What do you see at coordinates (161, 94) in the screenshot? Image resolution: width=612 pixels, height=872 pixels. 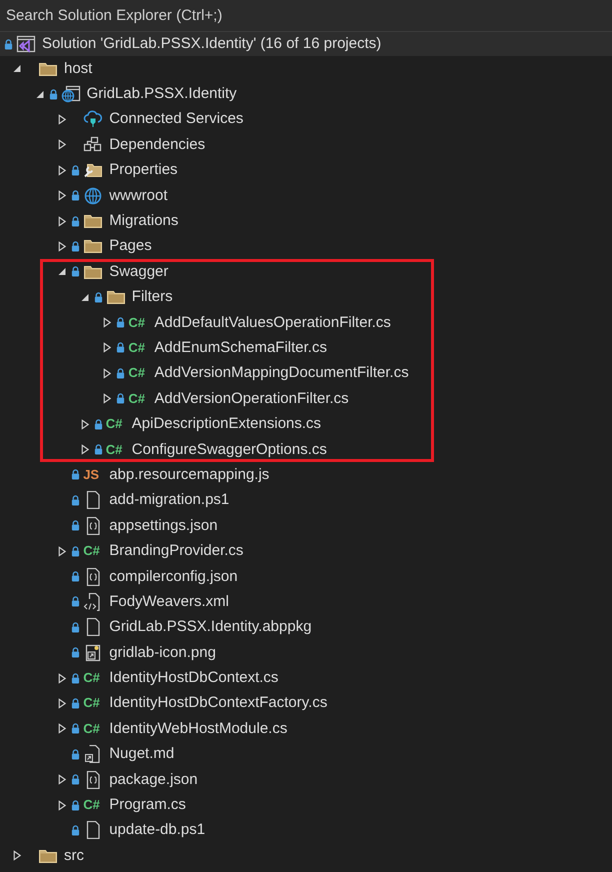 I see `tree-item: GridLab.PSSX.Identity` at bounding box center [161, 94].